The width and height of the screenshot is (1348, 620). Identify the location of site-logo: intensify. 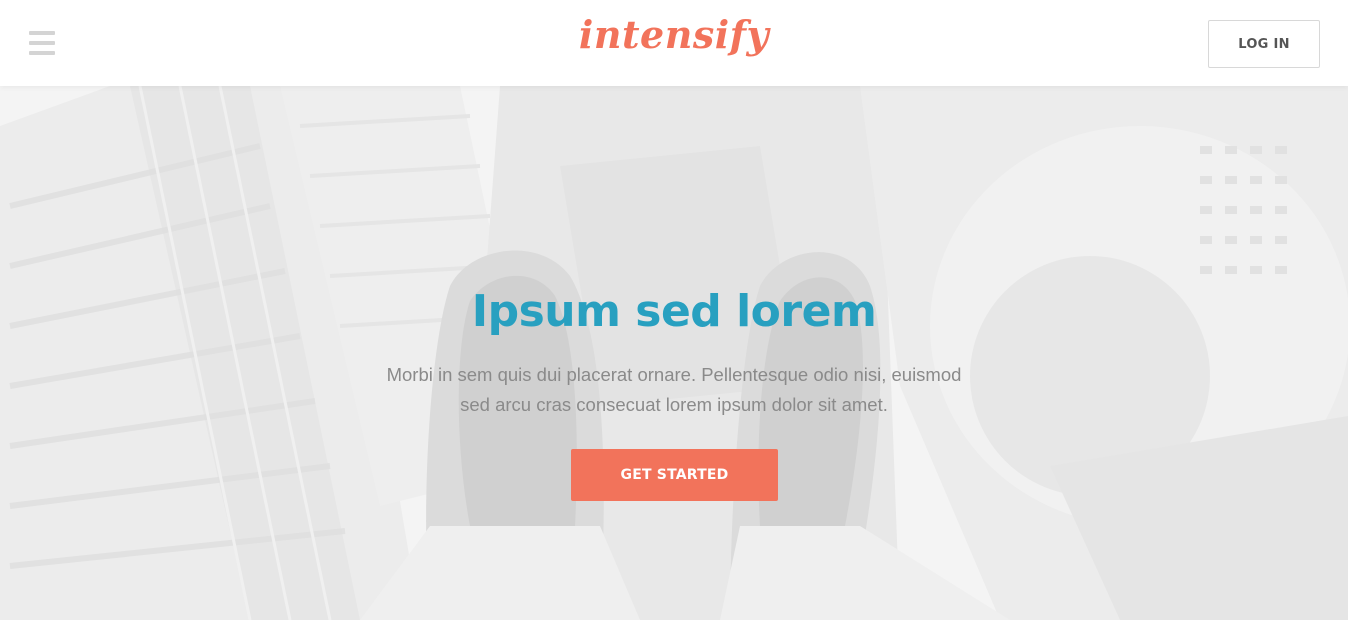
(674, 34).